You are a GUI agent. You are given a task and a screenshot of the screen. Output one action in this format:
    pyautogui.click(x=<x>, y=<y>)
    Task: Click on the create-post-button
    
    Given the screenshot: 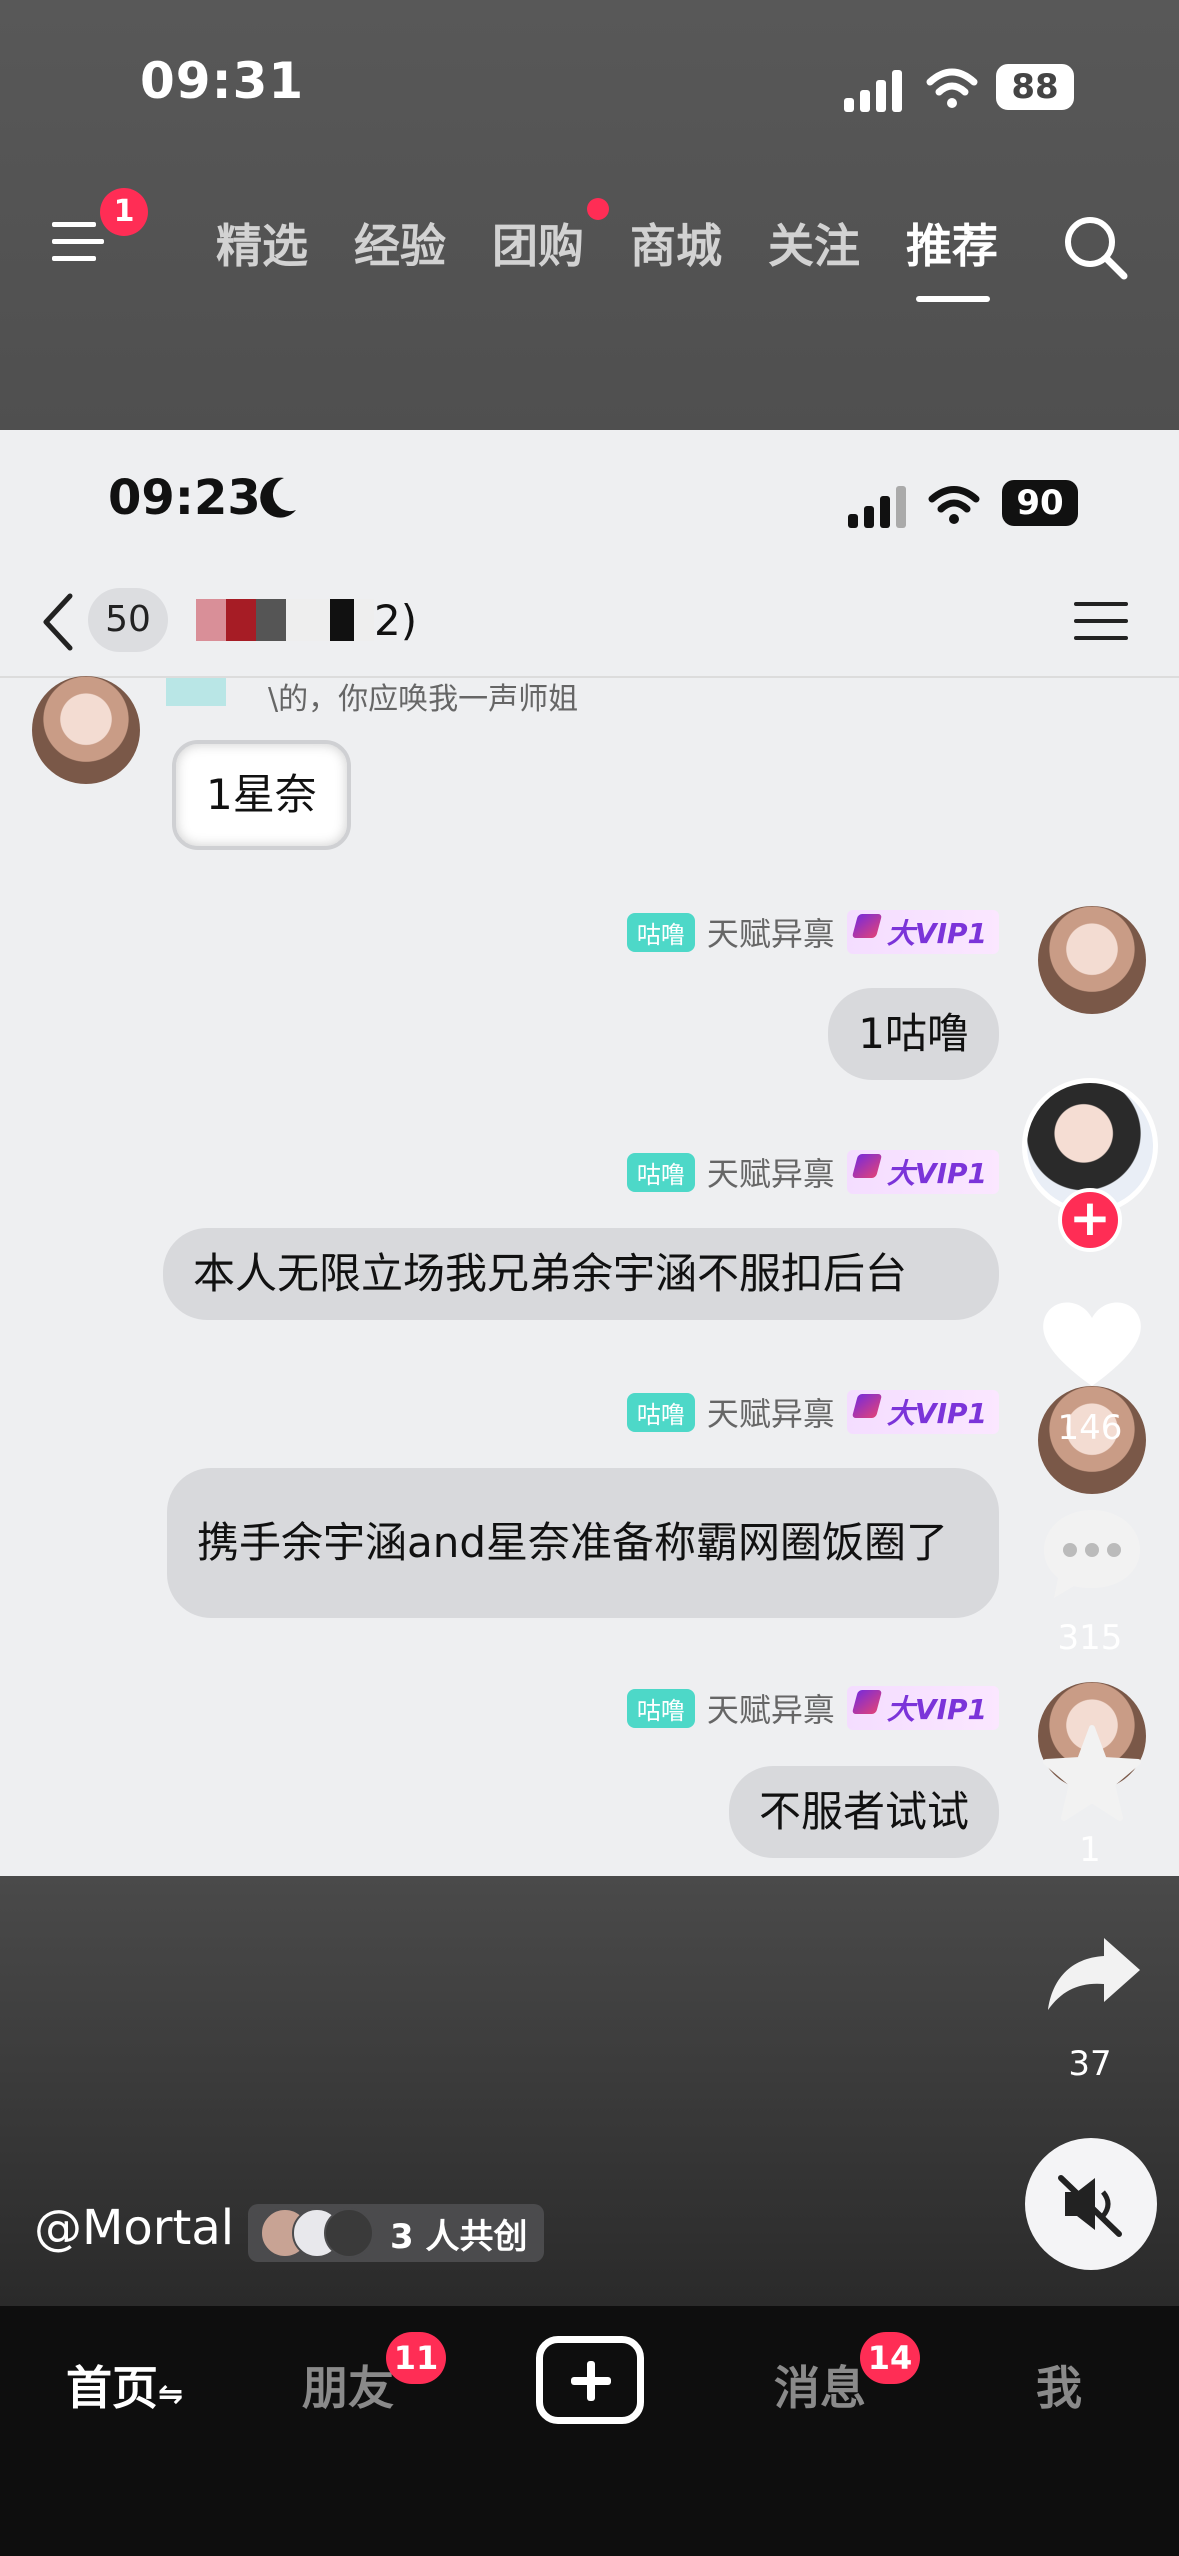 What is the action you would take?
    pyautogui.click(x=590, y=2380)
    